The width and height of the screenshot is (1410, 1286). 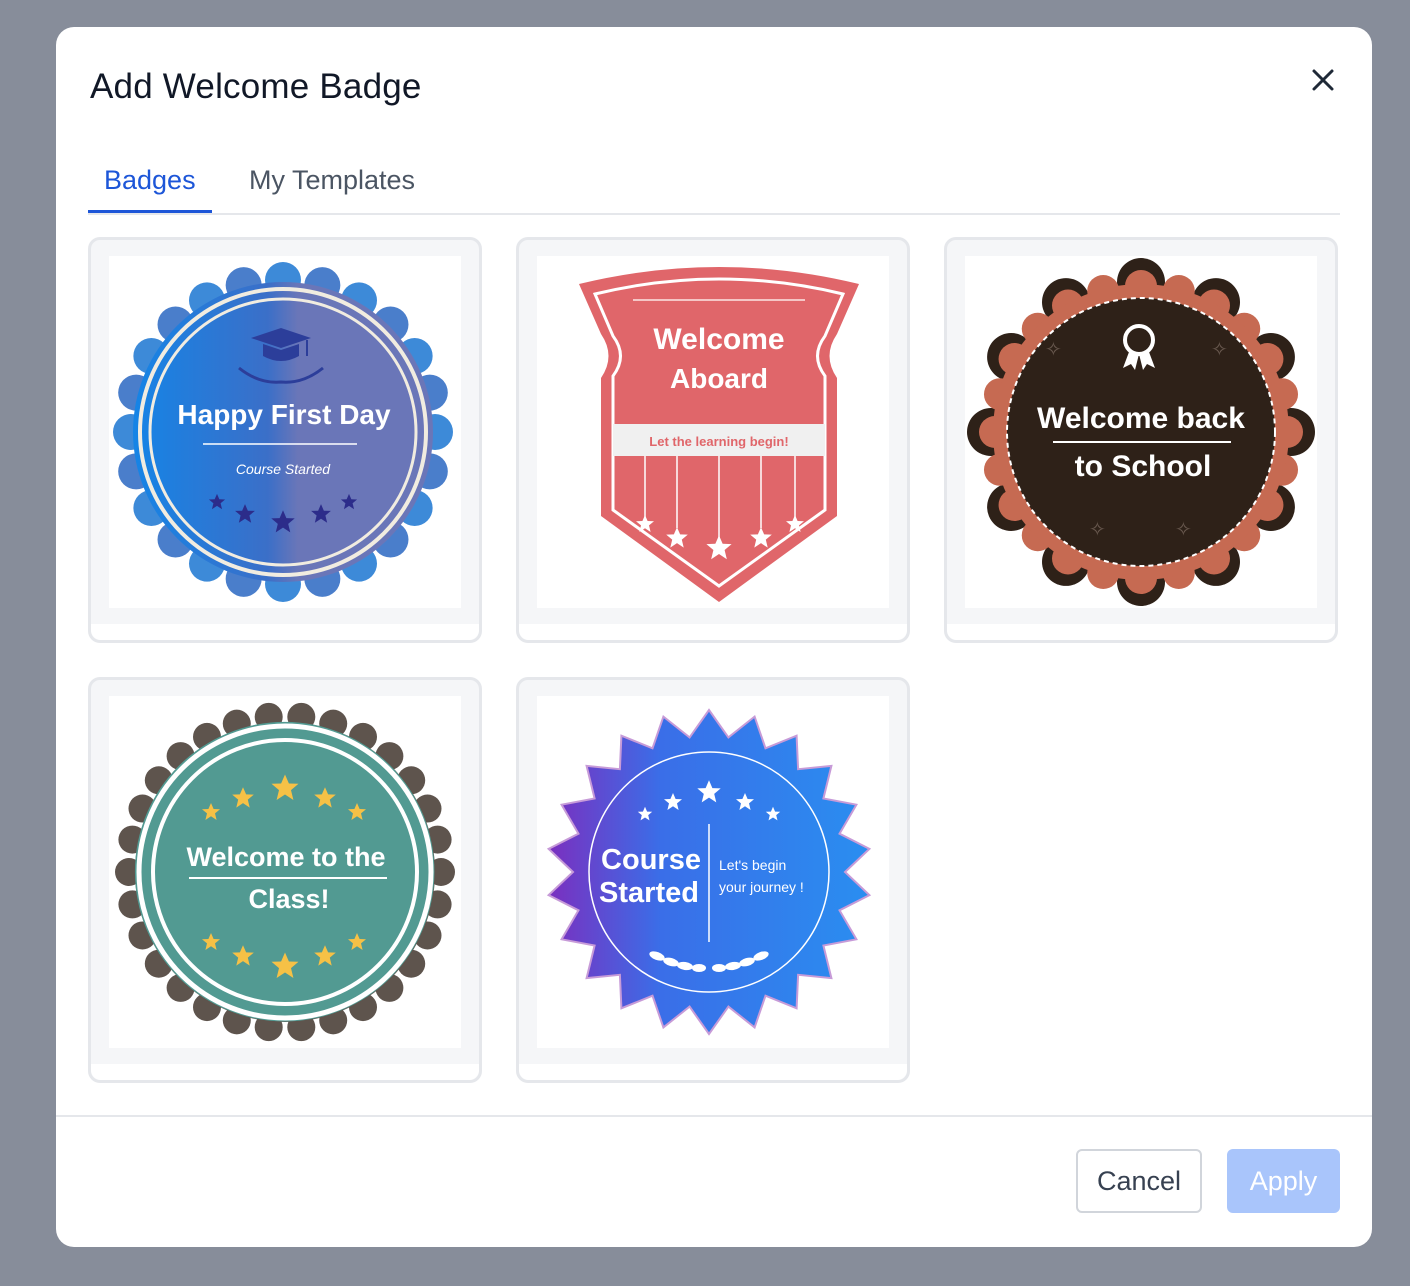 What do you see at coordinates (651, 860) in the screenshot?
I see `badge-title-line1: Course` at bounding box center [651, 860].